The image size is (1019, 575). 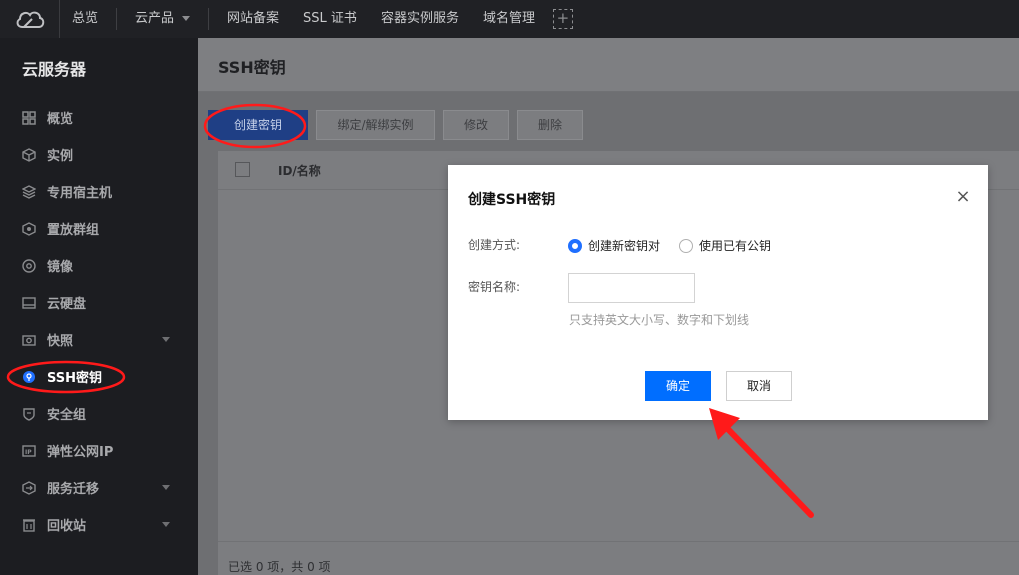 I want to click on selection-count: 已选 0 项，共 0 项, so click(x=279, y=567).